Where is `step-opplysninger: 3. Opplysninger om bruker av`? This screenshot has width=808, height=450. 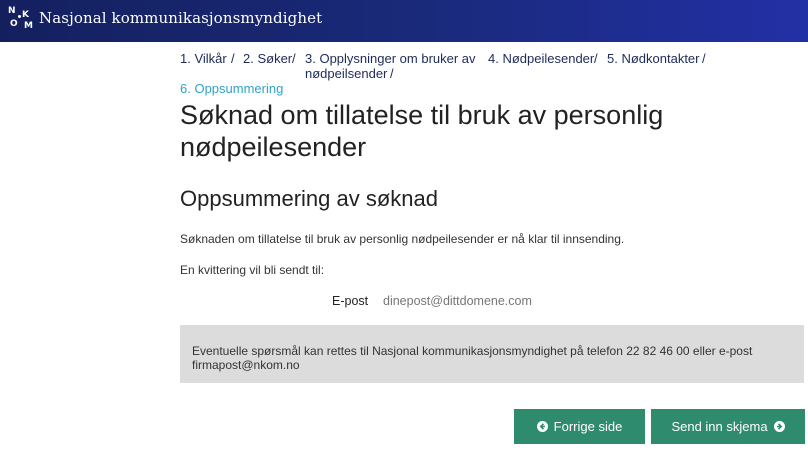
step-opplysninger: 3. Opplysninger om bruker av is located at coordinates (390, 58).